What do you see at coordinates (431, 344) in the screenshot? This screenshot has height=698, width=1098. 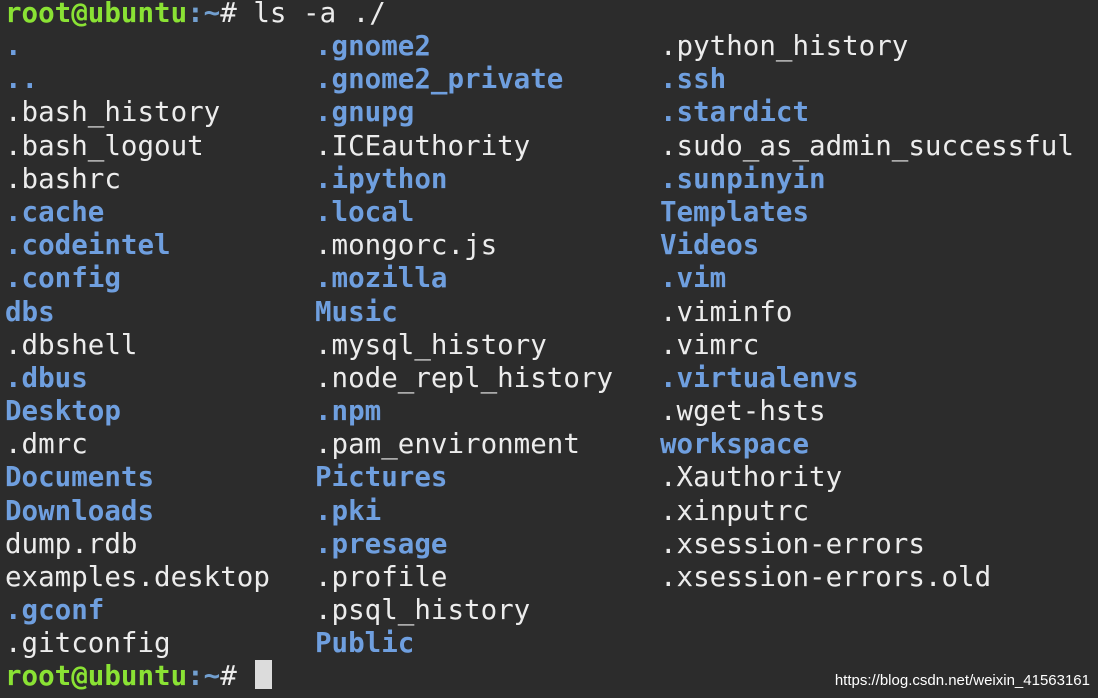 I see `file-entry: .mysql_history` at bounding box center [431, 344].